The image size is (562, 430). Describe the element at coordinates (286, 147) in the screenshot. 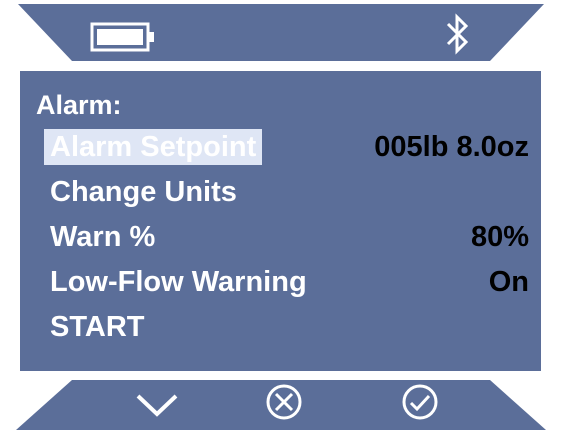

I see `menu-item-alarm-setpoint: Alarm Setpoint 005lb 8.0oz` at that location.